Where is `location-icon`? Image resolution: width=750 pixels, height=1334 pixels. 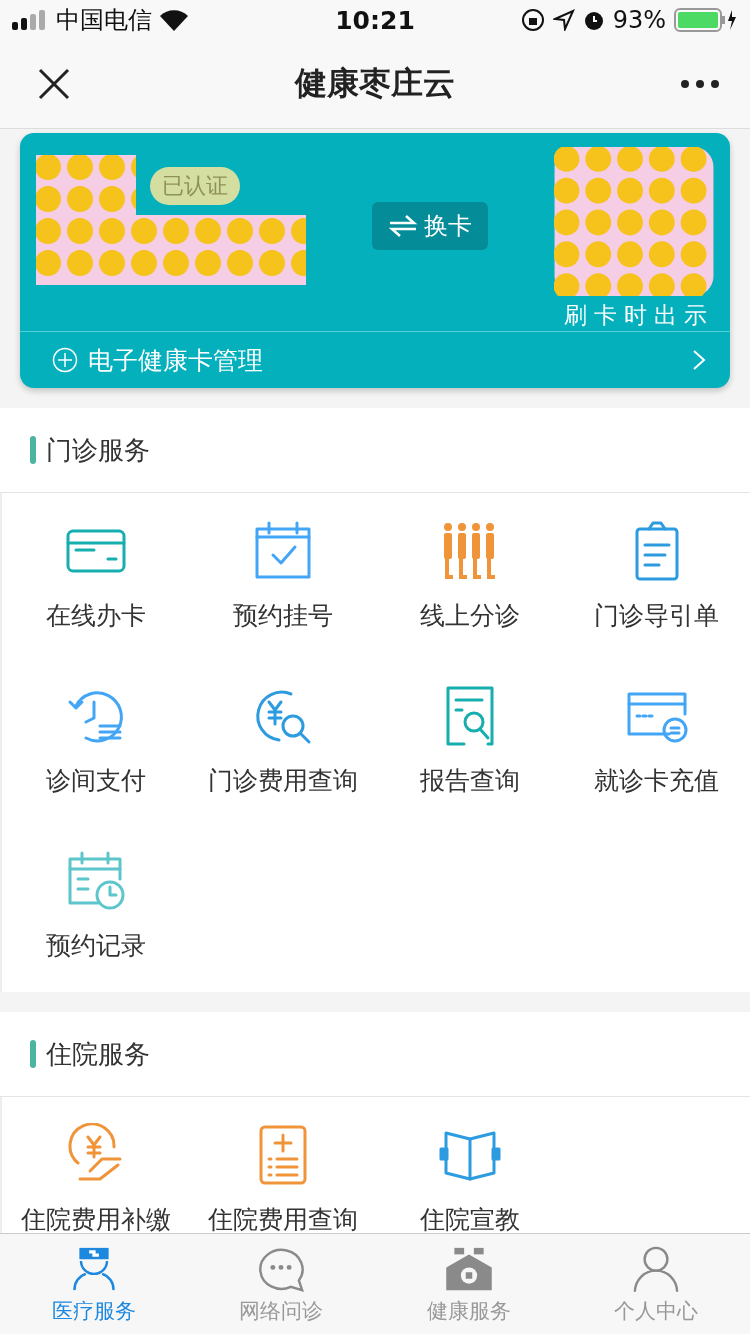 location-icon is located at coordinates (563, 20).